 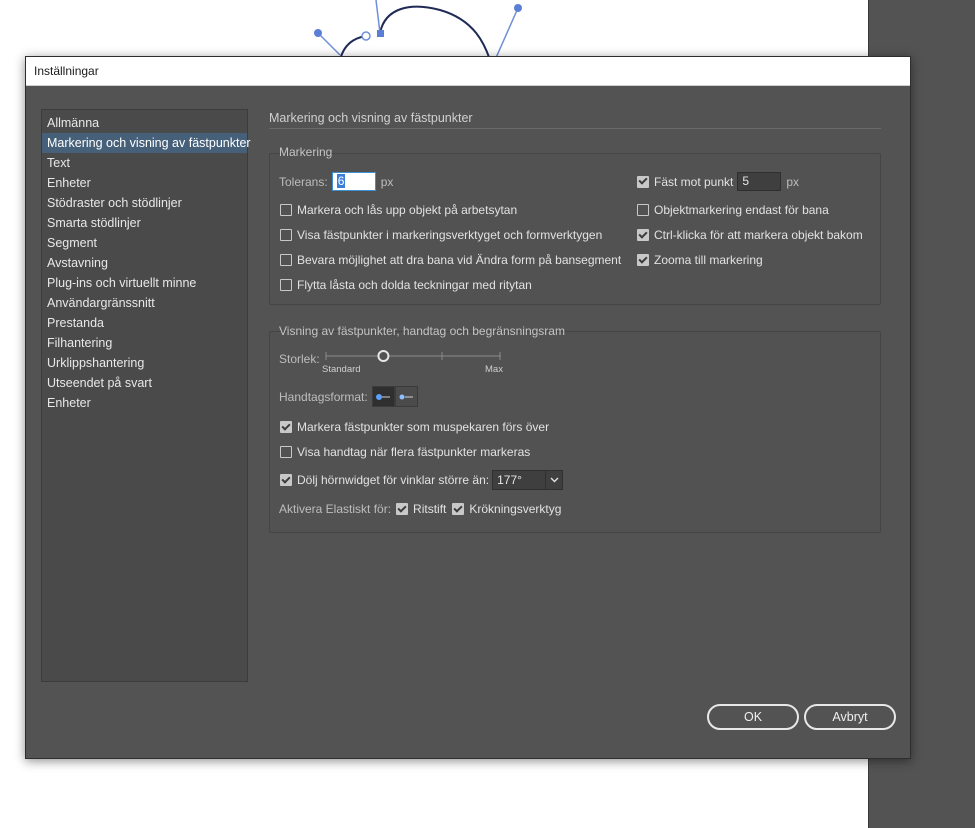 What do you see at coordinates (144, 403) in the screenshot?
I see `sidebar-item-enheter-2: Enheter` at bounding box center [144, 403].